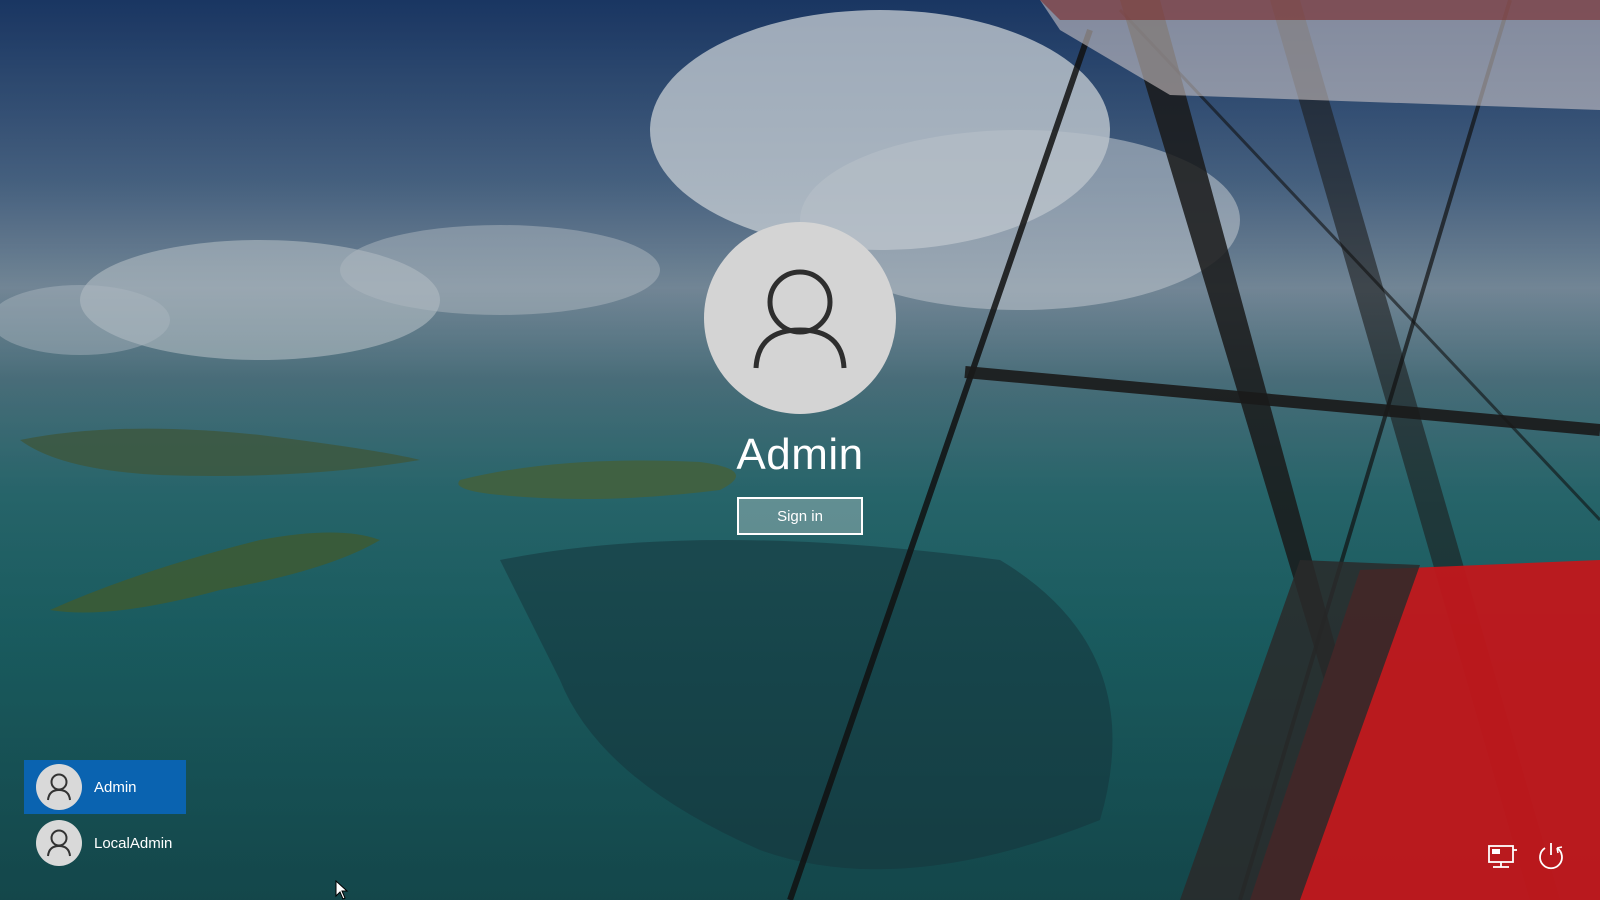 Image resolution: width=1600 pixels, height=900 pixels. Describe the element at coordinates (342, 890) in the screenshot. I see `mouse-cursor-icon` at that location.